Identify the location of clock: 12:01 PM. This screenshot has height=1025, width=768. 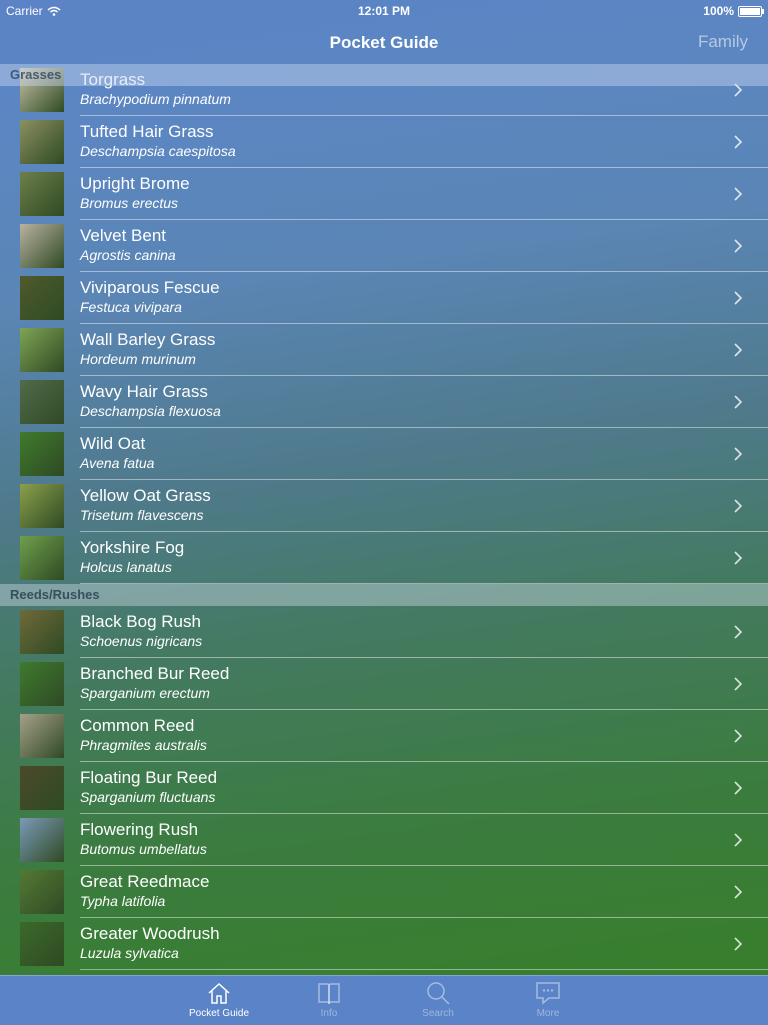
(384, 11).